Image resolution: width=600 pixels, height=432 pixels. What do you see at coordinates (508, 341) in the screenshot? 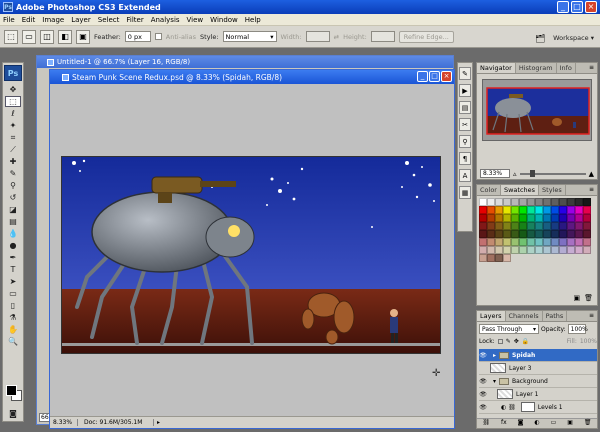
I see `lock-pixels-icon: ✎` at bounding box center [508, 341].